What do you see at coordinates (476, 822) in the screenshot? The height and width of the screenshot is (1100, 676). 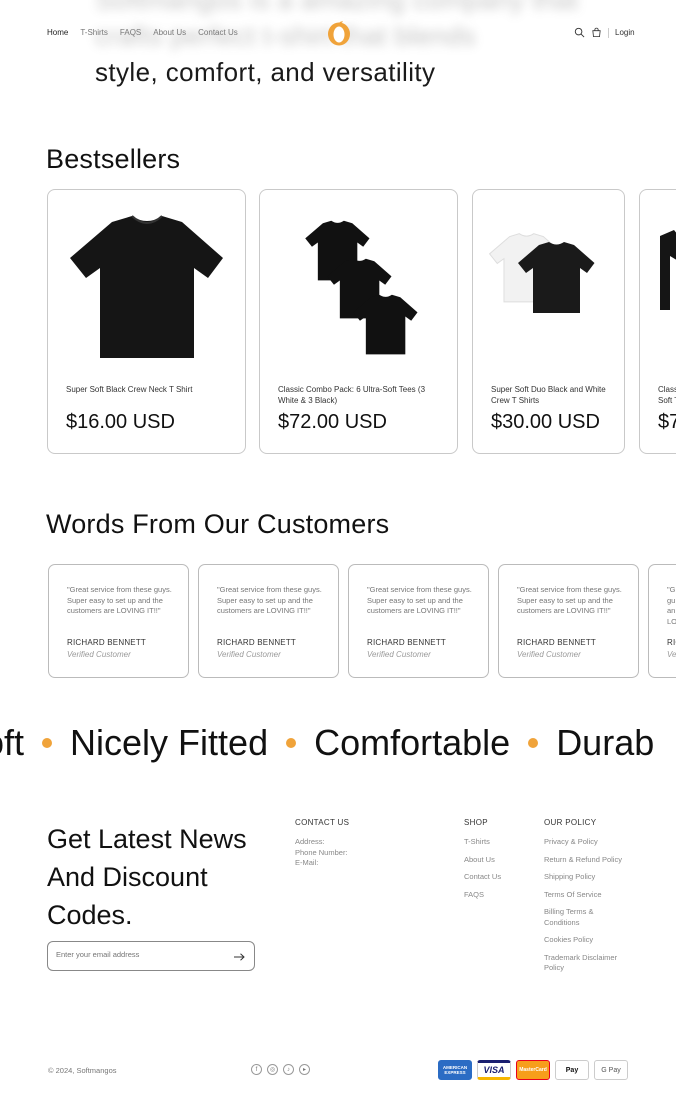 I see `footer-shop-heading: SHOP` at bounding box center [476, 822].